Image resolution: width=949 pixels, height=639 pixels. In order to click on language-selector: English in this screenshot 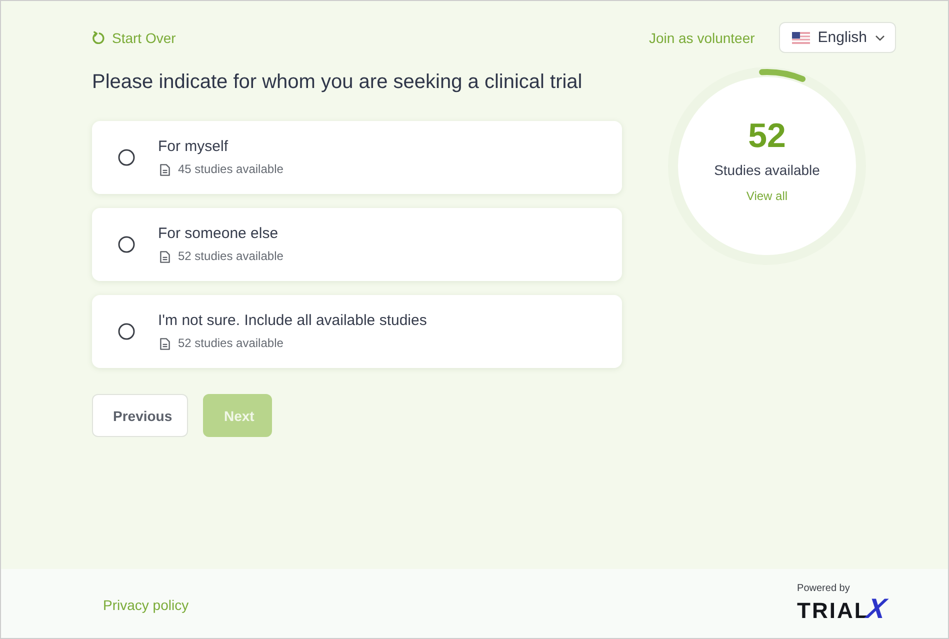, I will do `click(837, 37)`.